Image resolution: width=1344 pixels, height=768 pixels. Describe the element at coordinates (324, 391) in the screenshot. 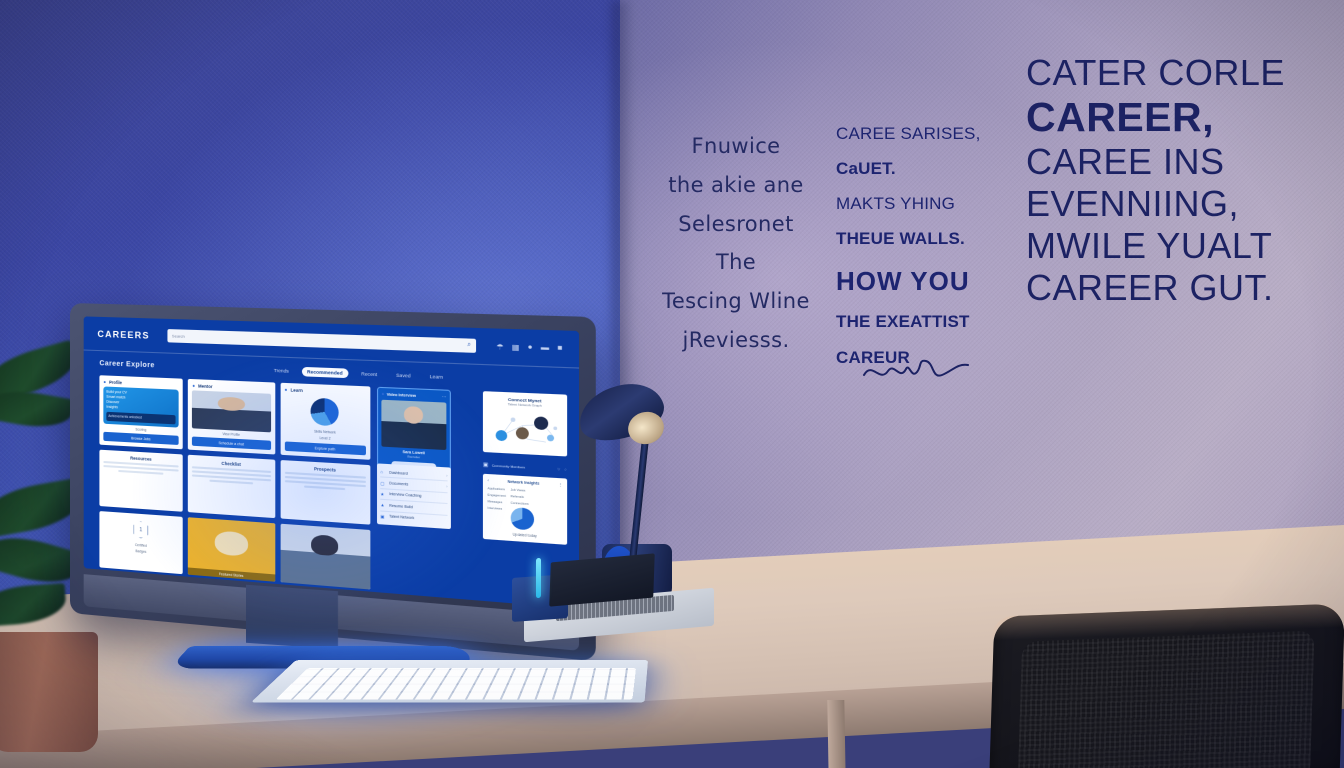

I see `card-header: ● Learn` at that location.